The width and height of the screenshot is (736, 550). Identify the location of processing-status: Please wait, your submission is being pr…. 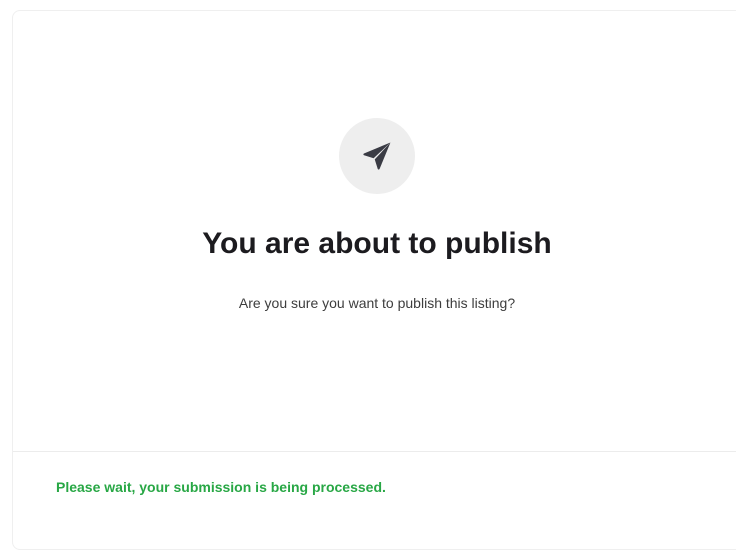
(221, 487).